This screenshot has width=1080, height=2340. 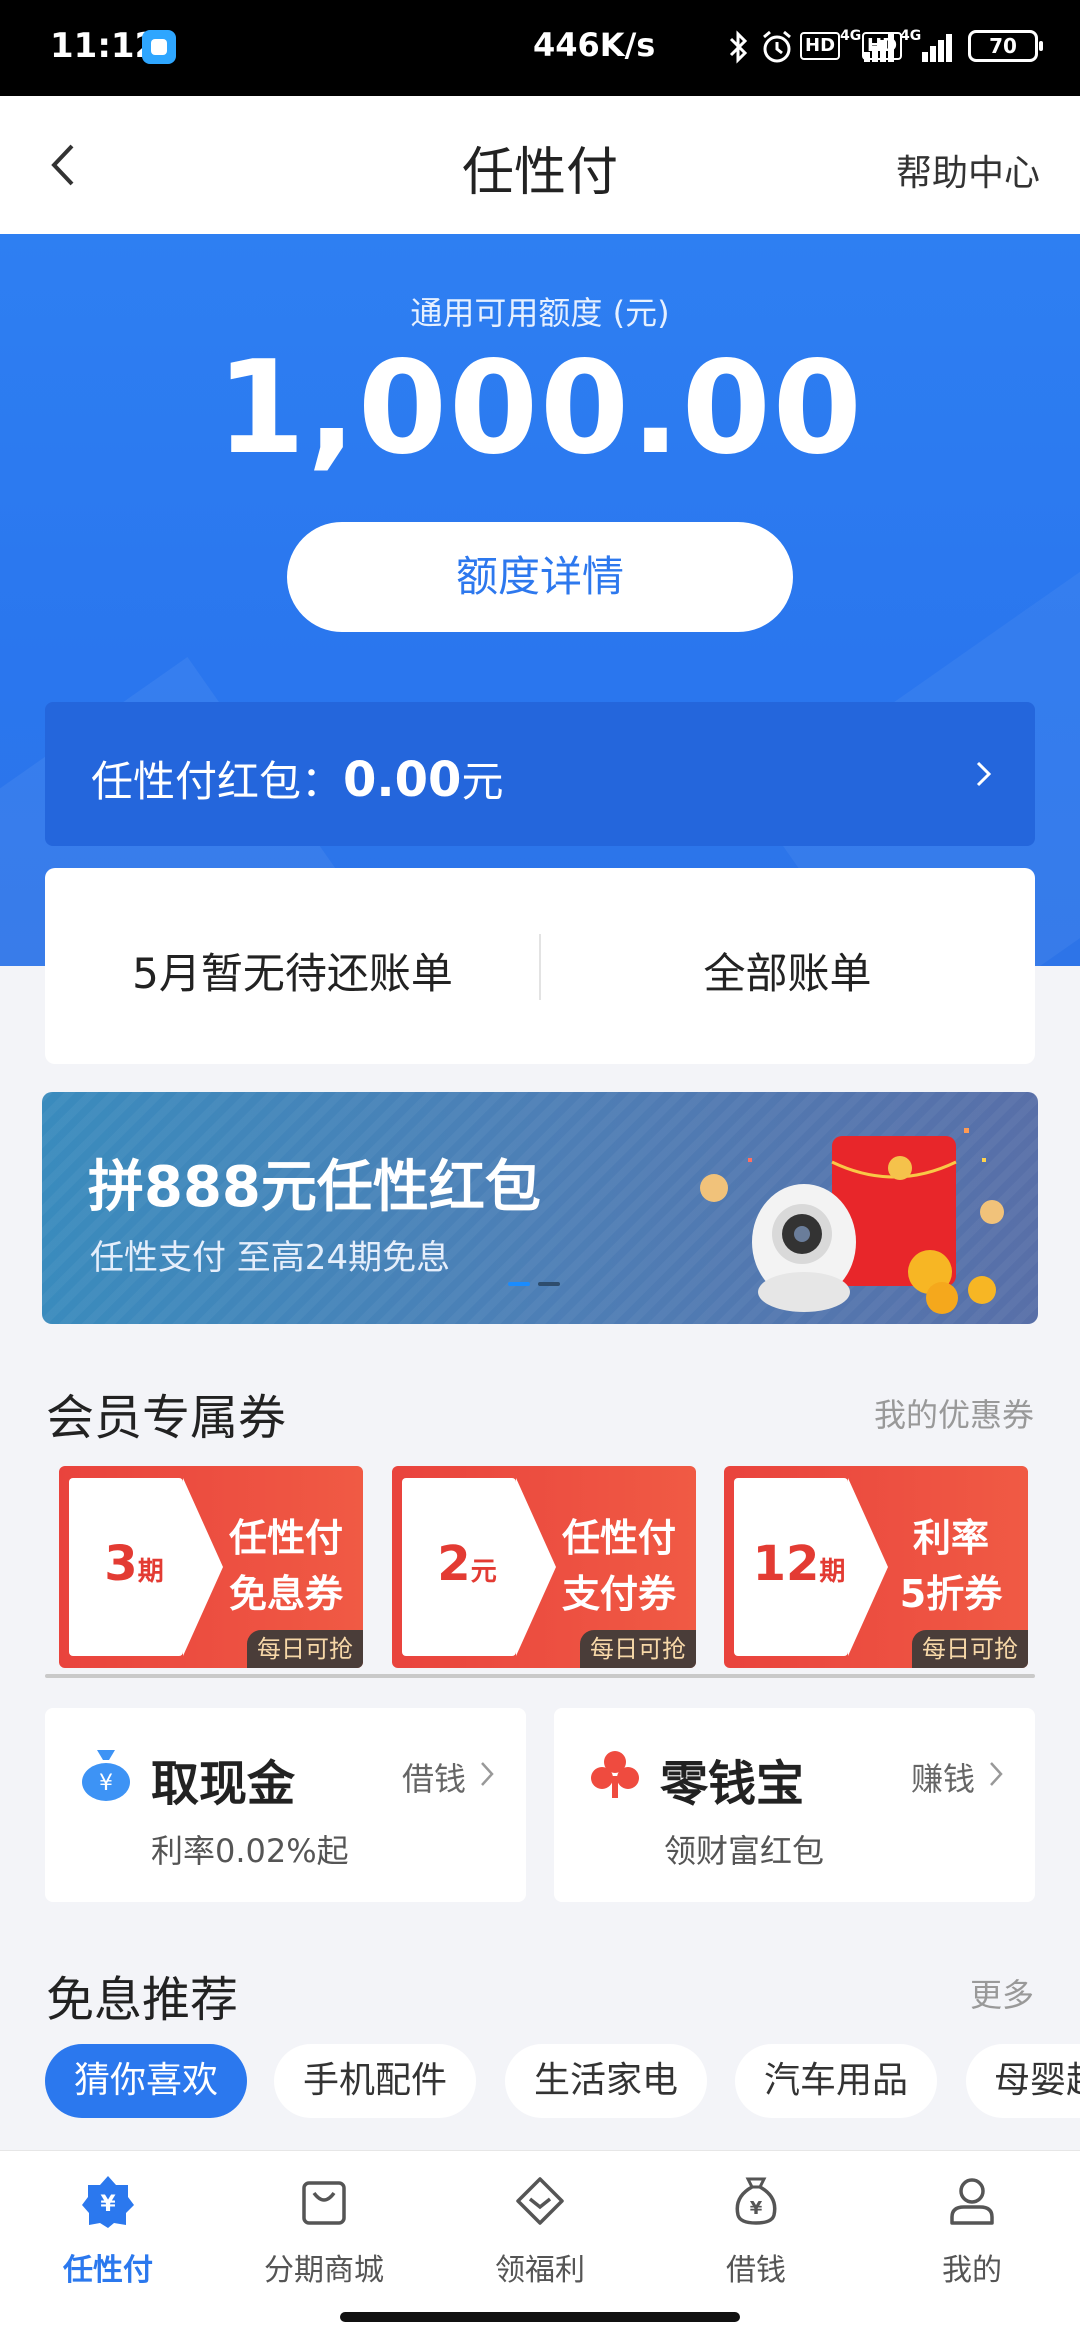 I want to click on all-bills-link: 全部账单, so click(x=787, y=970).